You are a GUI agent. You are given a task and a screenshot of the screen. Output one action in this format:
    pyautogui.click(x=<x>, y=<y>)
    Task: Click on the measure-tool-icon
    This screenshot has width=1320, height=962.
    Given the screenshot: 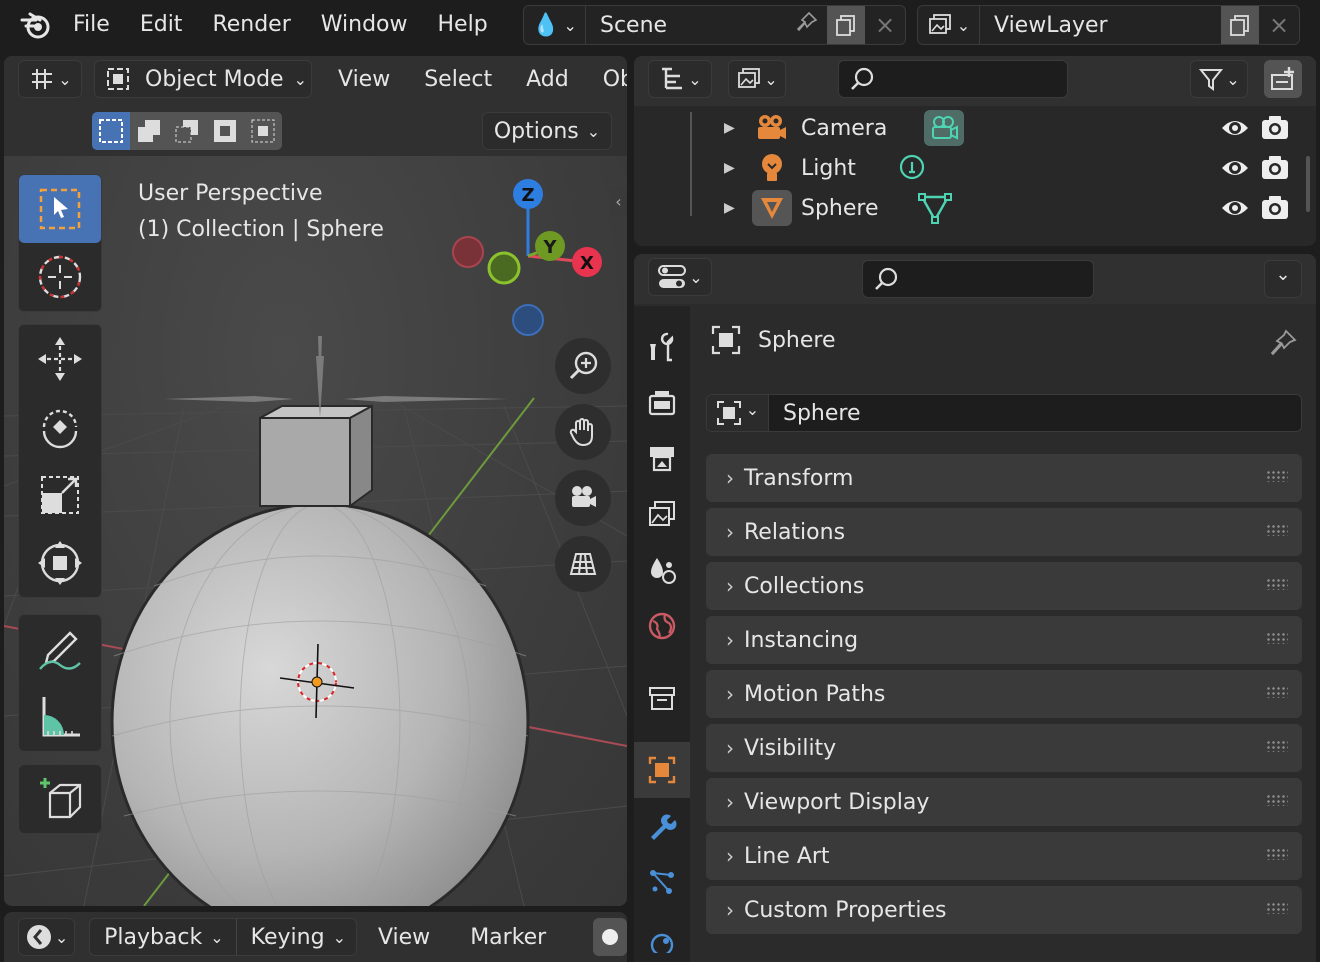 What is the action you would take?
    pyautogui.click(x=60, y=717)
    